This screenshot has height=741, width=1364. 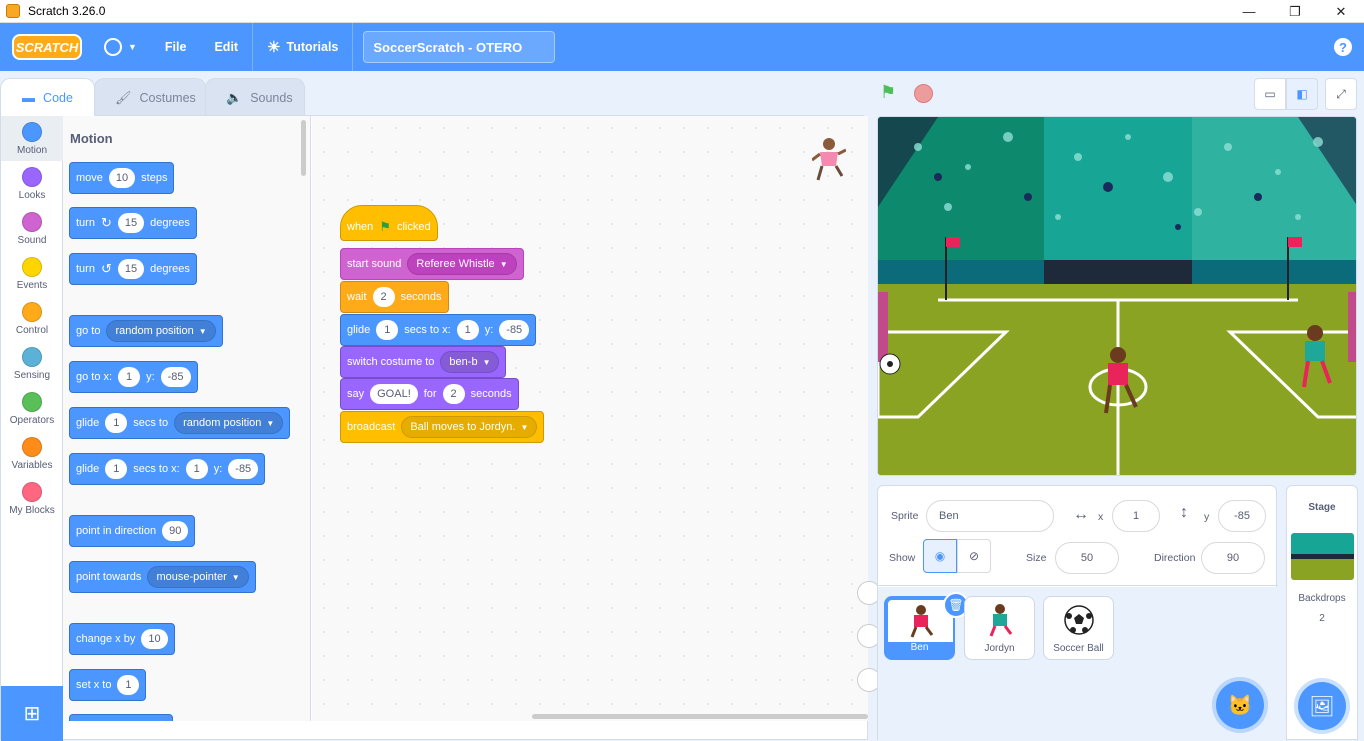 I want to click on restore-button: ❐, so click(x=1295, y=11).